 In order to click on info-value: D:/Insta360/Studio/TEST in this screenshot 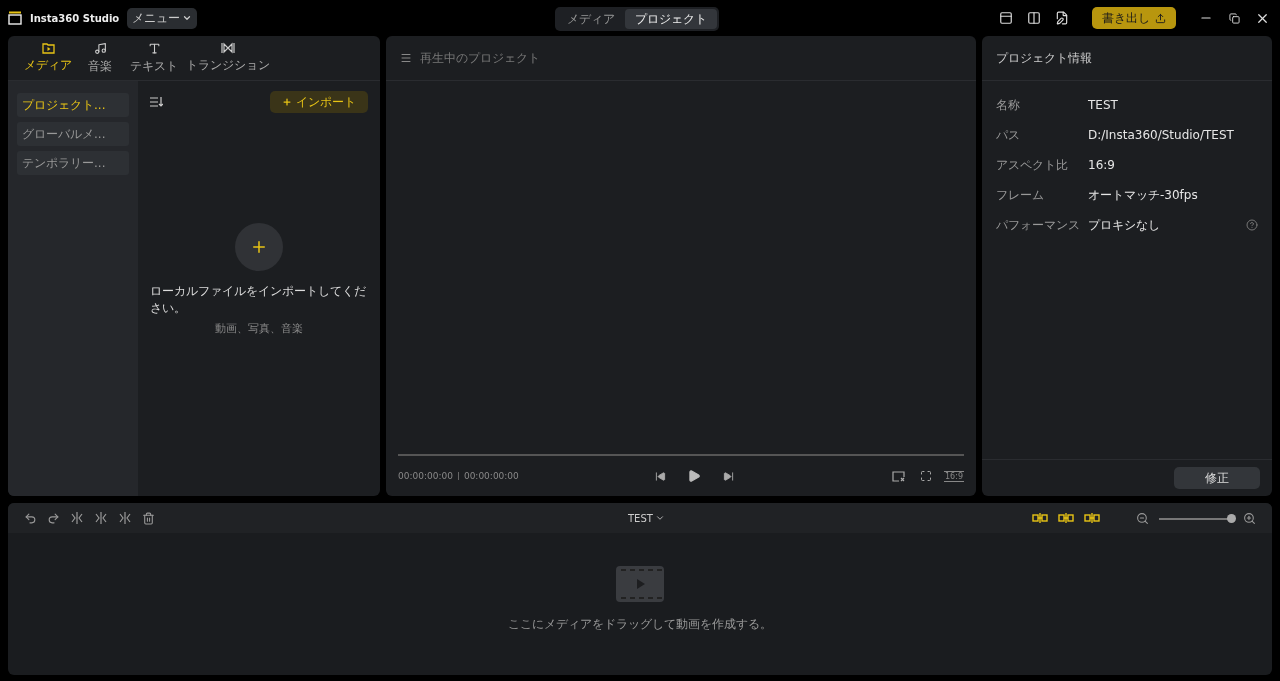, I will do `click(1161, 135)`.